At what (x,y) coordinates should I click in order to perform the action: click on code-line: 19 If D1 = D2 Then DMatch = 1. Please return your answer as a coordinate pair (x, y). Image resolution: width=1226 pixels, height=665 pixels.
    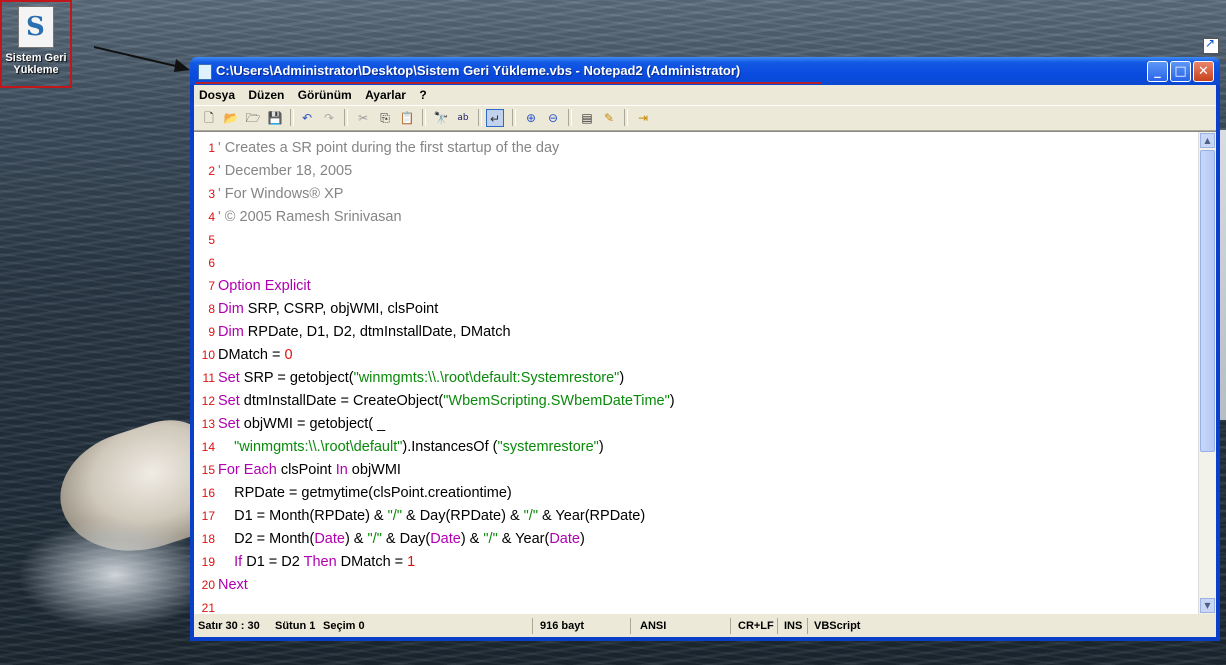
    Looking at the image, I should click on (305, 562).